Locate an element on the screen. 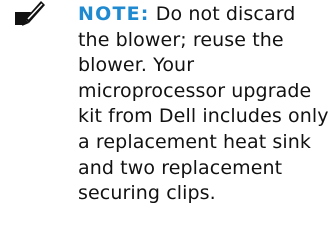 This screenshot has height=242, width=332. note-line-1: NOTE: Do not discard is located at coordinates (201, 15).